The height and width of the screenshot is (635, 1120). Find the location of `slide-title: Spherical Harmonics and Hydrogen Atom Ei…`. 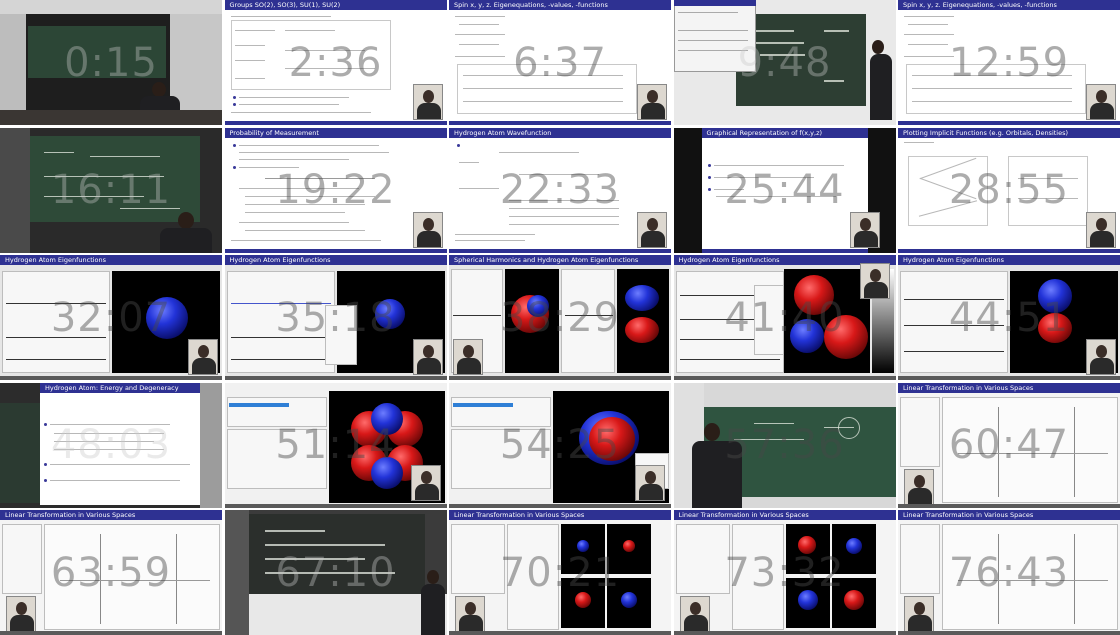

slide-title: Spherical Harmonics and Hydrogen Atom Ei… is located at coordinates (546, 260).